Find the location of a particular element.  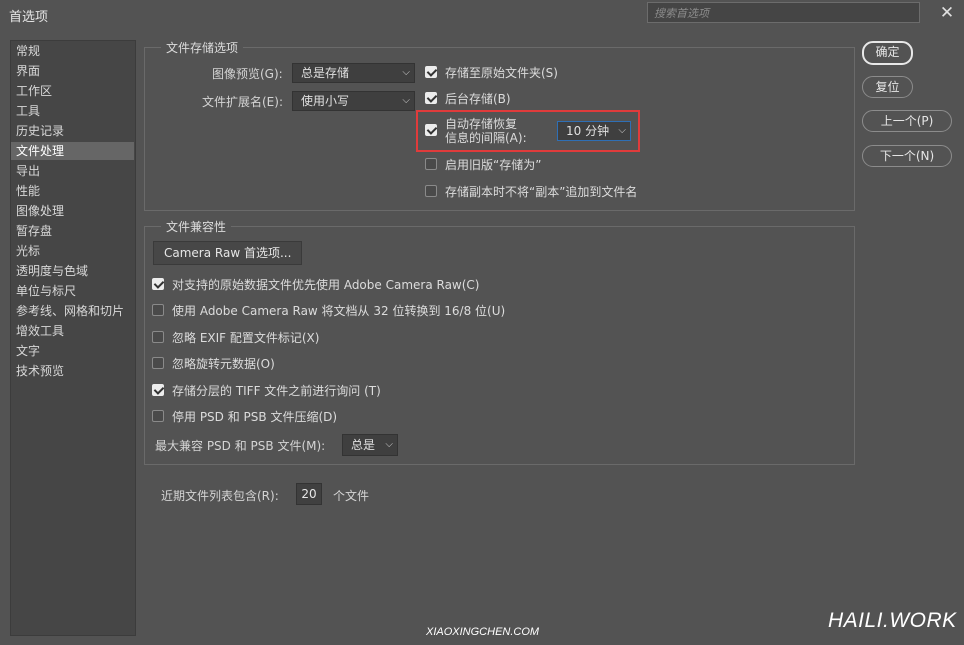

image-preview-select: 总是存储 ⌵ is located at coordinates (353, 73).